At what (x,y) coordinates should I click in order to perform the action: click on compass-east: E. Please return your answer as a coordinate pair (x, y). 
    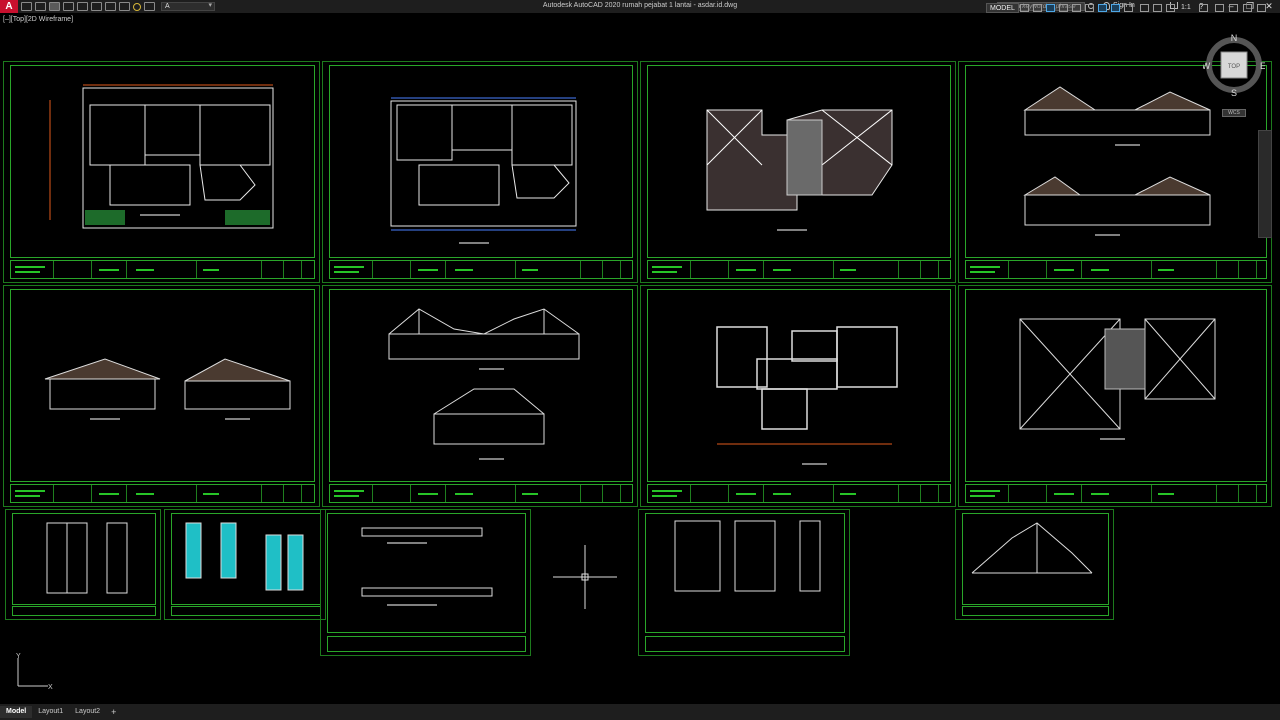
    Looking at the image, I should click on (1262, 66).